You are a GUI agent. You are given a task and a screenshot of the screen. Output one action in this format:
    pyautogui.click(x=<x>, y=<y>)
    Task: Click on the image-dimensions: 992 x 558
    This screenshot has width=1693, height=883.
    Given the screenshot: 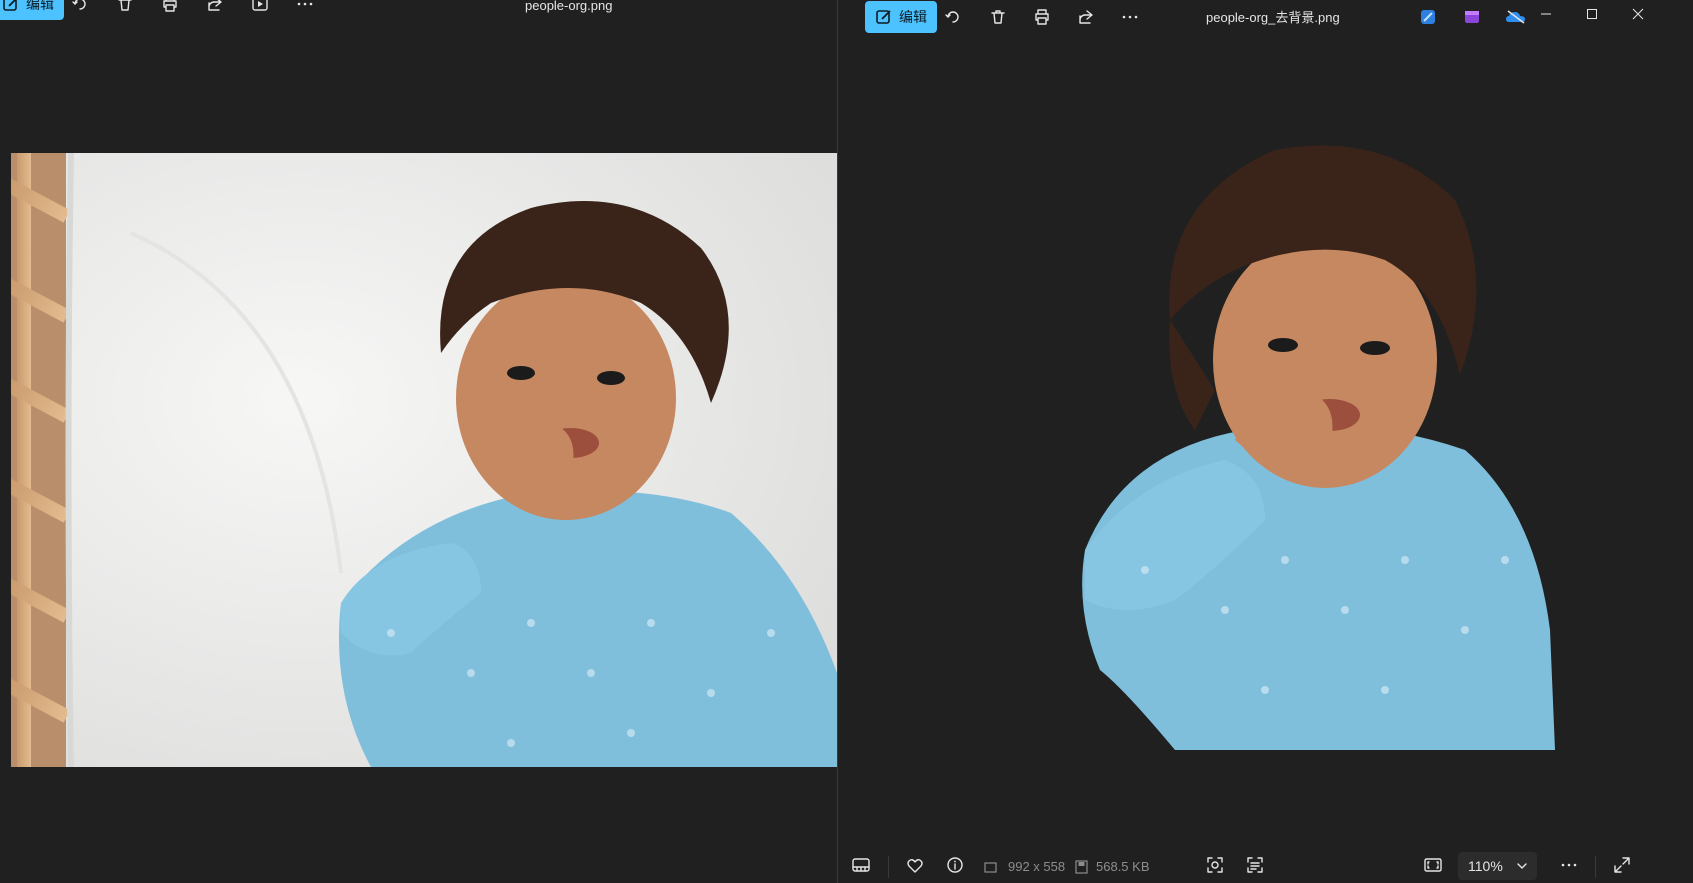 What is the action you would take?
    pyautogui.click(x=1037, y=866)
    